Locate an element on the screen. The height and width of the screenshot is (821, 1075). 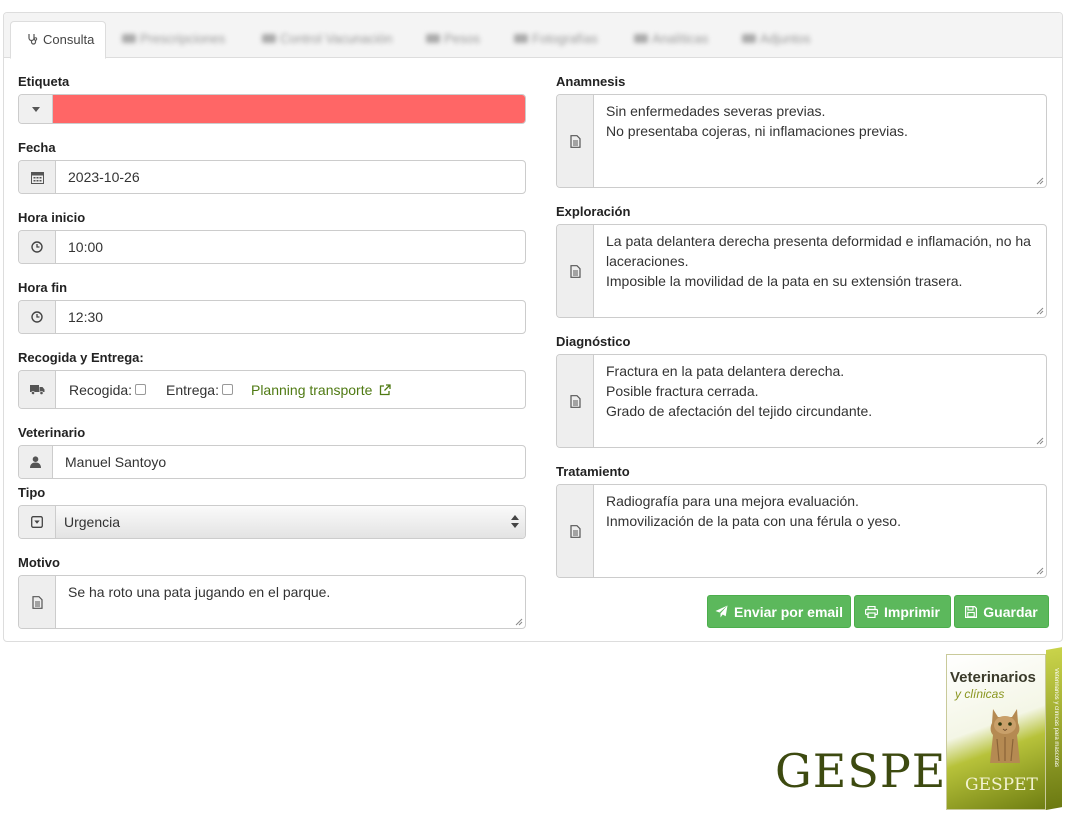
tab-analiticas: Analíticas is located at coordinates (671, 40).